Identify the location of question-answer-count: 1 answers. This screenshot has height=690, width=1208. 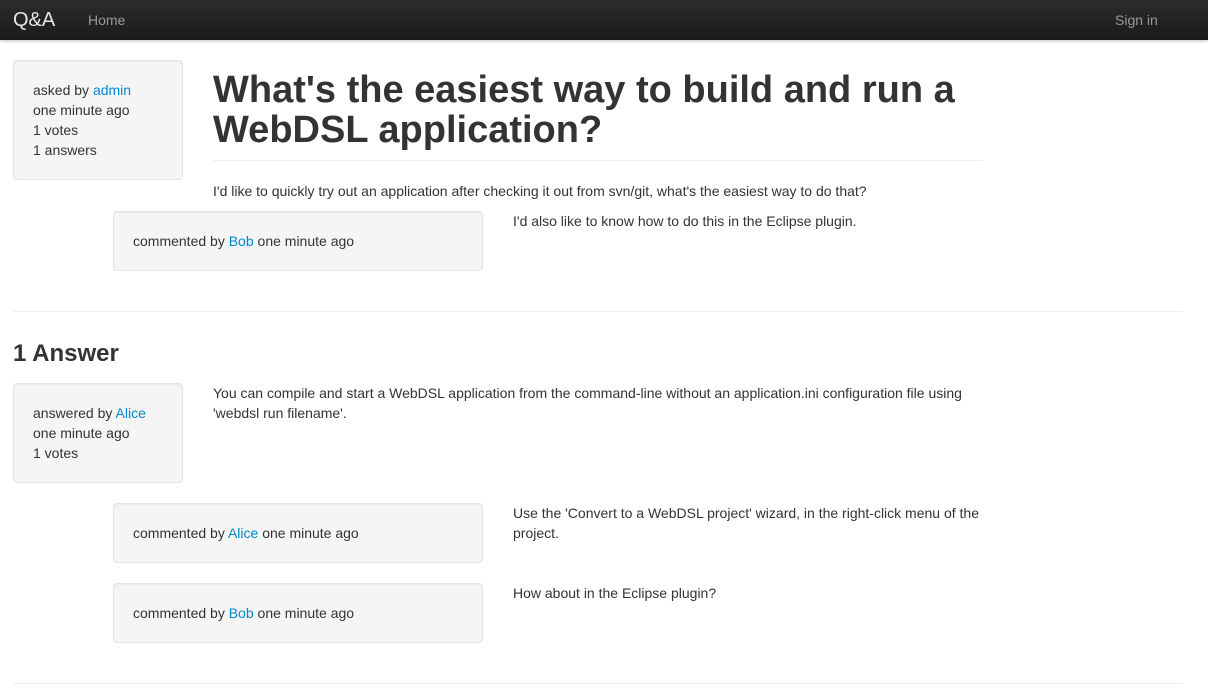
(65, 150).